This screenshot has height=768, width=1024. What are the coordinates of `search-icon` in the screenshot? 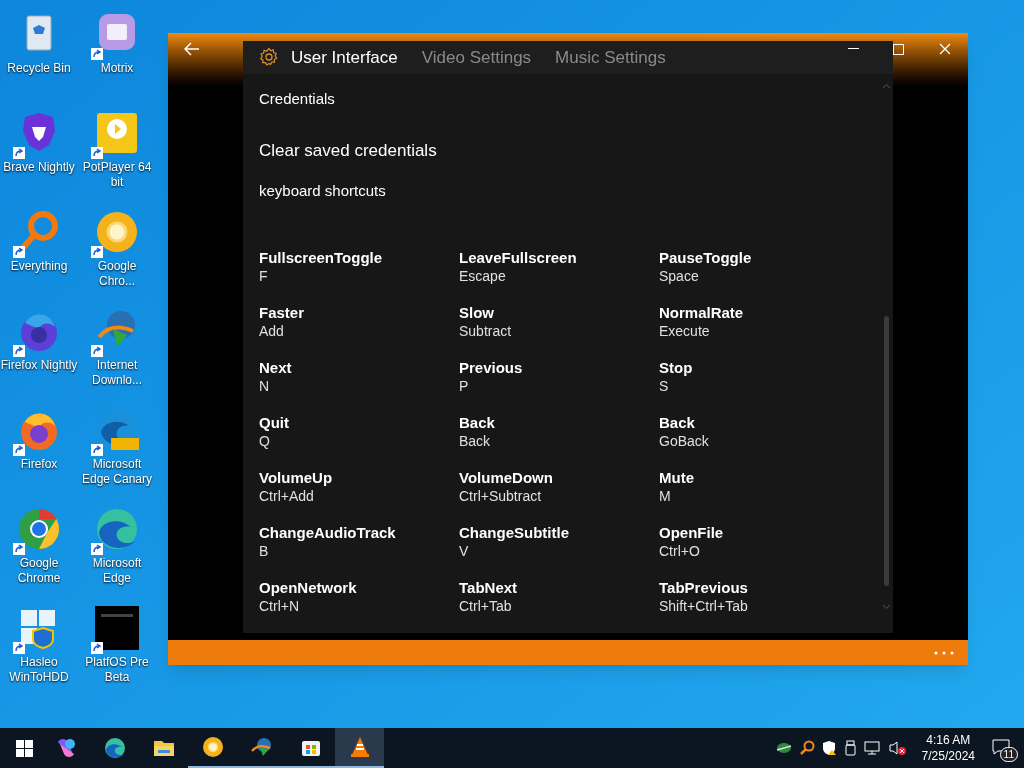 It's located at (806, 748).